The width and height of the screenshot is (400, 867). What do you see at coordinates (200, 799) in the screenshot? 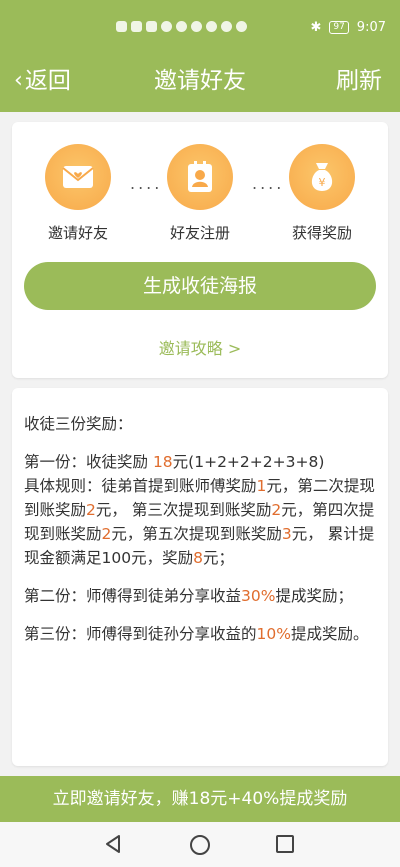
I see `invite-now-button: 立即邀请好友，赚18元+40%提成奖励` at bounding box center [200, 799].